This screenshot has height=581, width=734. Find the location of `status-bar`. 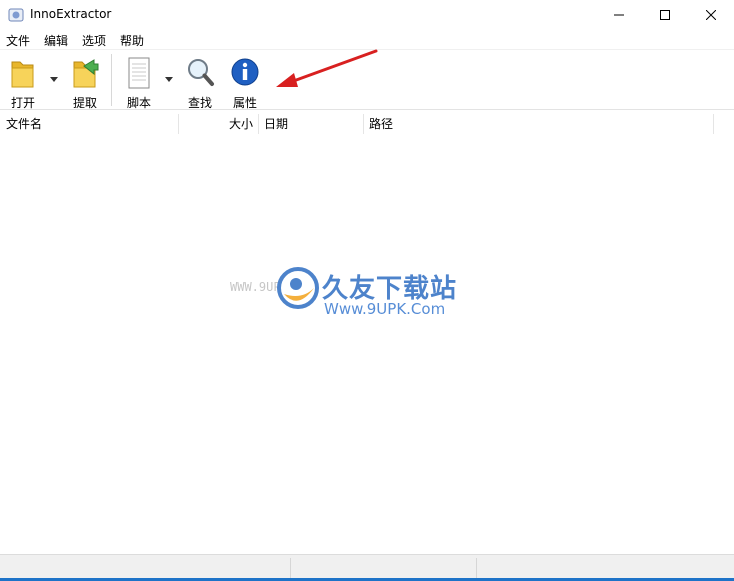

status-bar is located at coordinates (367, 567).